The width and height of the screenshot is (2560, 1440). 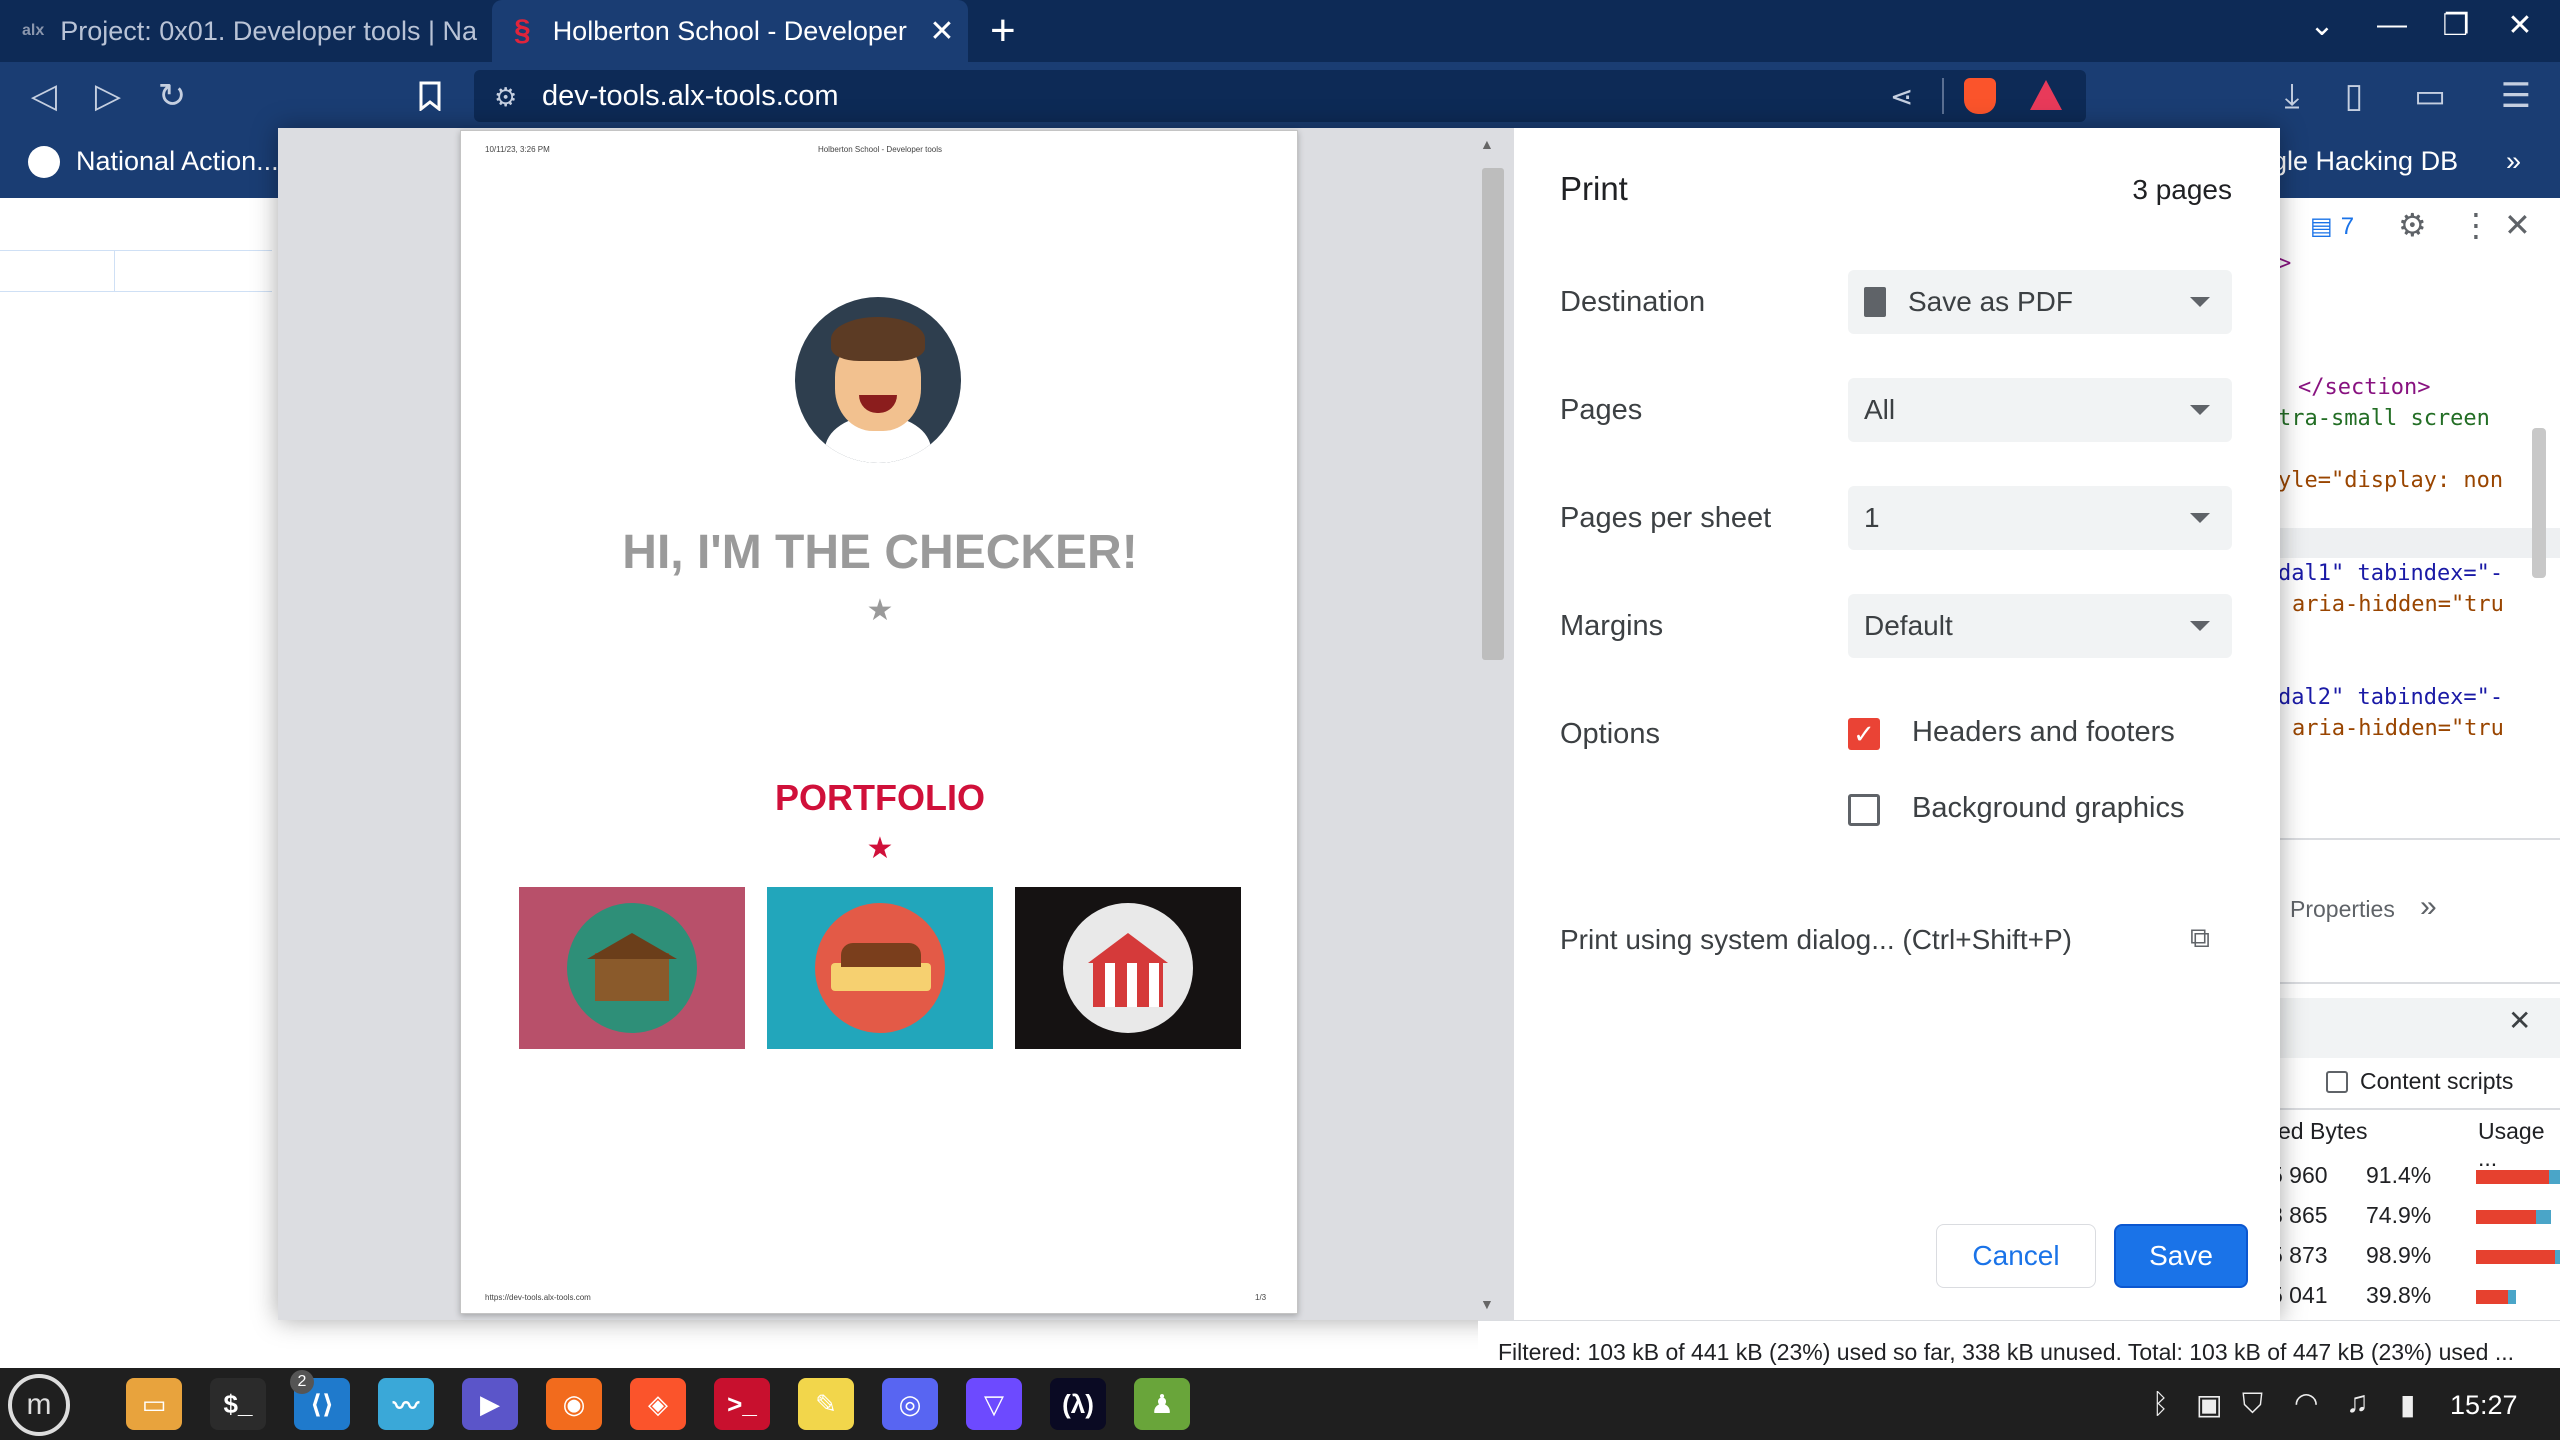 I want to click on page-input-row, so click(x=136, y=271).